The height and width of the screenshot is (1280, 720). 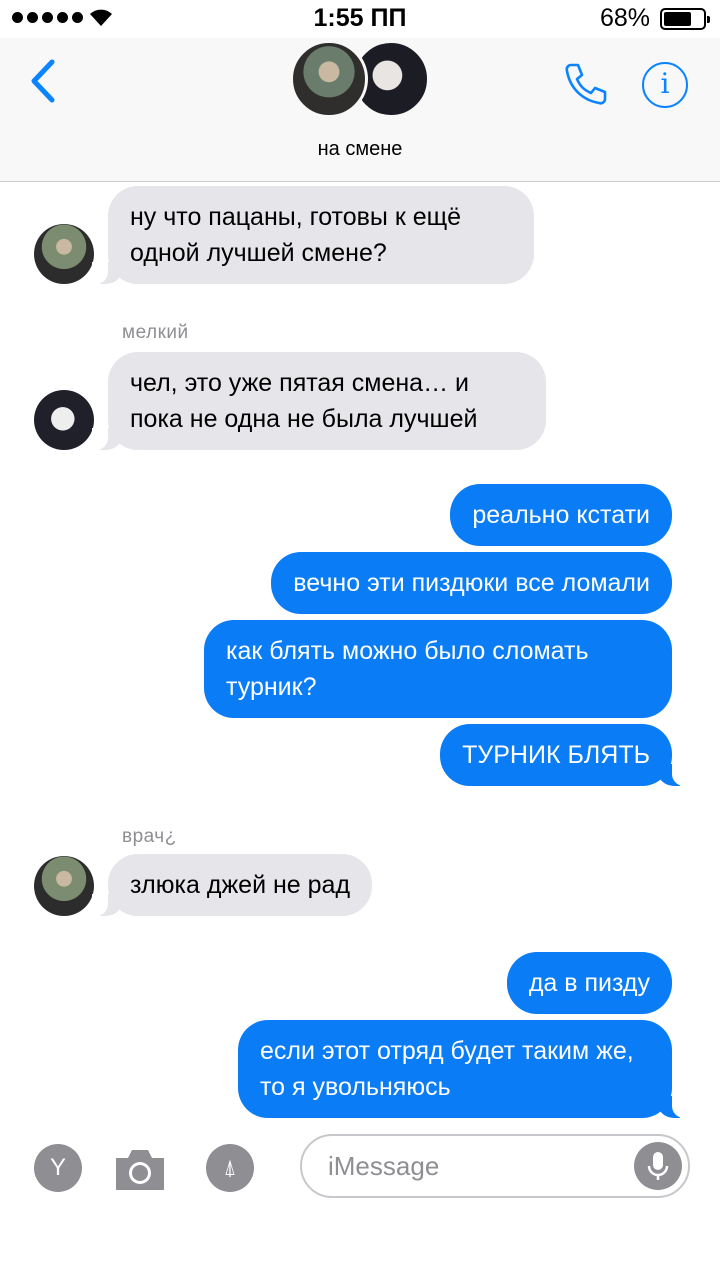 I want to click on battery-icon, so click(x=685, y=19).